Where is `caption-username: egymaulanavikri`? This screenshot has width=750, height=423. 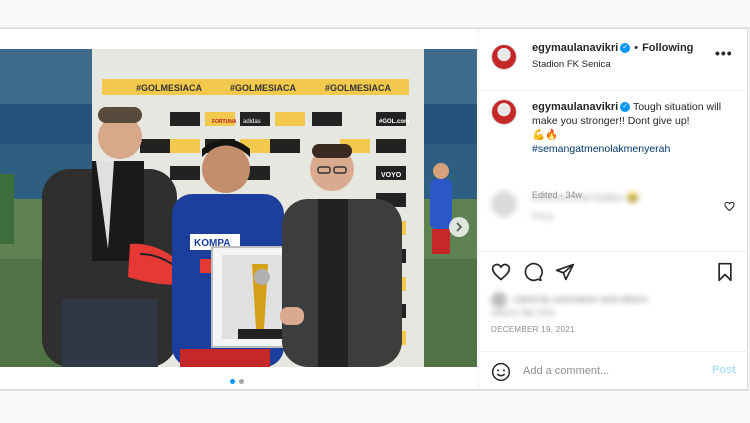 caption-username: egymaulanavikri is located at coordinates (575, 107).